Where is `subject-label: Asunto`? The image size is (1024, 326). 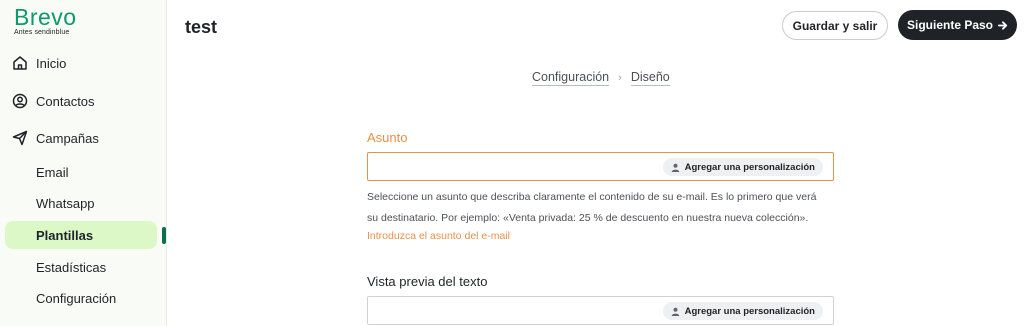 subject-label: Asunto is located at coordinates (387, 137).